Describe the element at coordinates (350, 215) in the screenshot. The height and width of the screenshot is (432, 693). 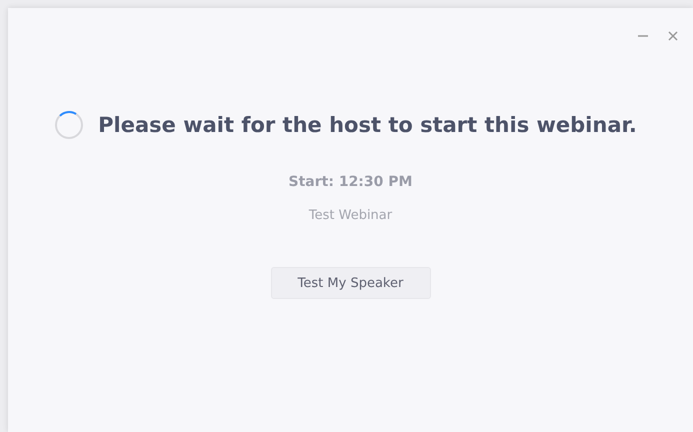
I see `webinar-title: Test Webinar` at that location.